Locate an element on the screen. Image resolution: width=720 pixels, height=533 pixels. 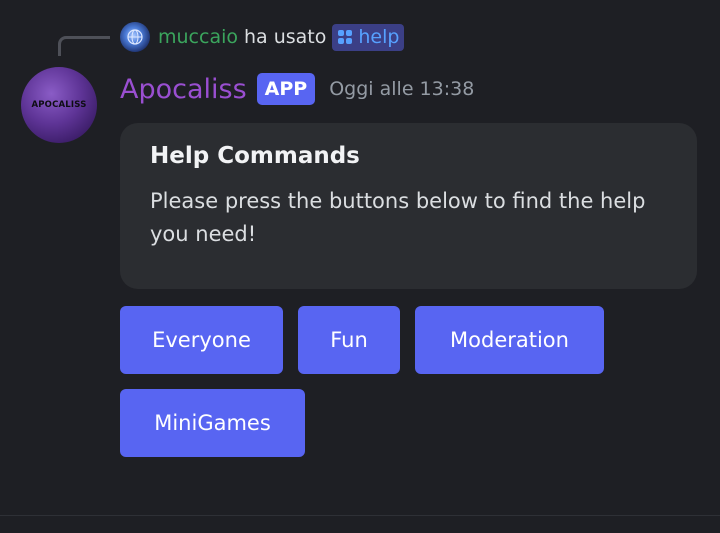
reply-action-text: ha usato is located at coordinates (285, 37).